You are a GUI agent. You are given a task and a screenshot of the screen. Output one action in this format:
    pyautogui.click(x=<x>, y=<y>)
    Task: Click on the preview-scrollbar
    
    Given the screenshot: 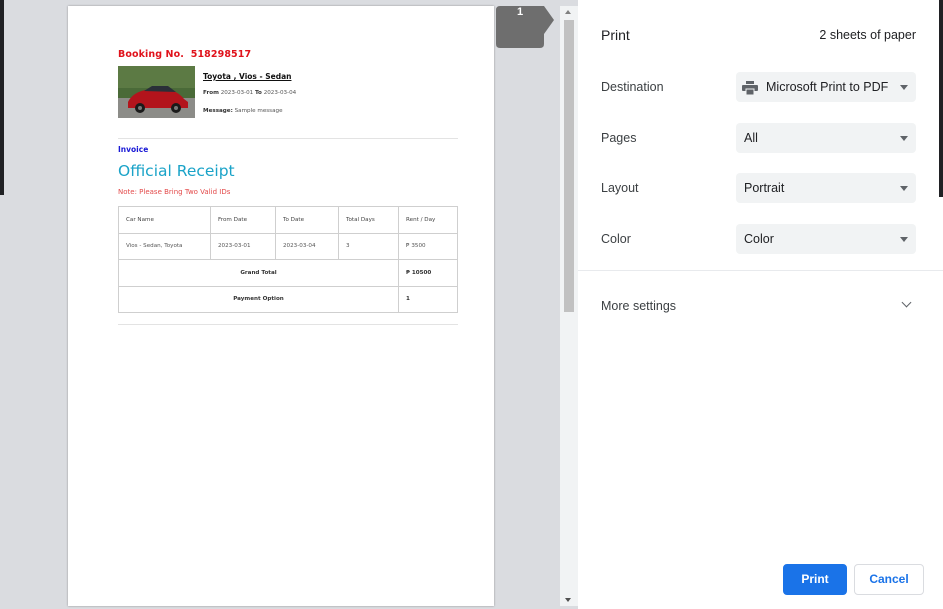 What is the action you would take?
    pyautogui.click(x=569, y=306)
    